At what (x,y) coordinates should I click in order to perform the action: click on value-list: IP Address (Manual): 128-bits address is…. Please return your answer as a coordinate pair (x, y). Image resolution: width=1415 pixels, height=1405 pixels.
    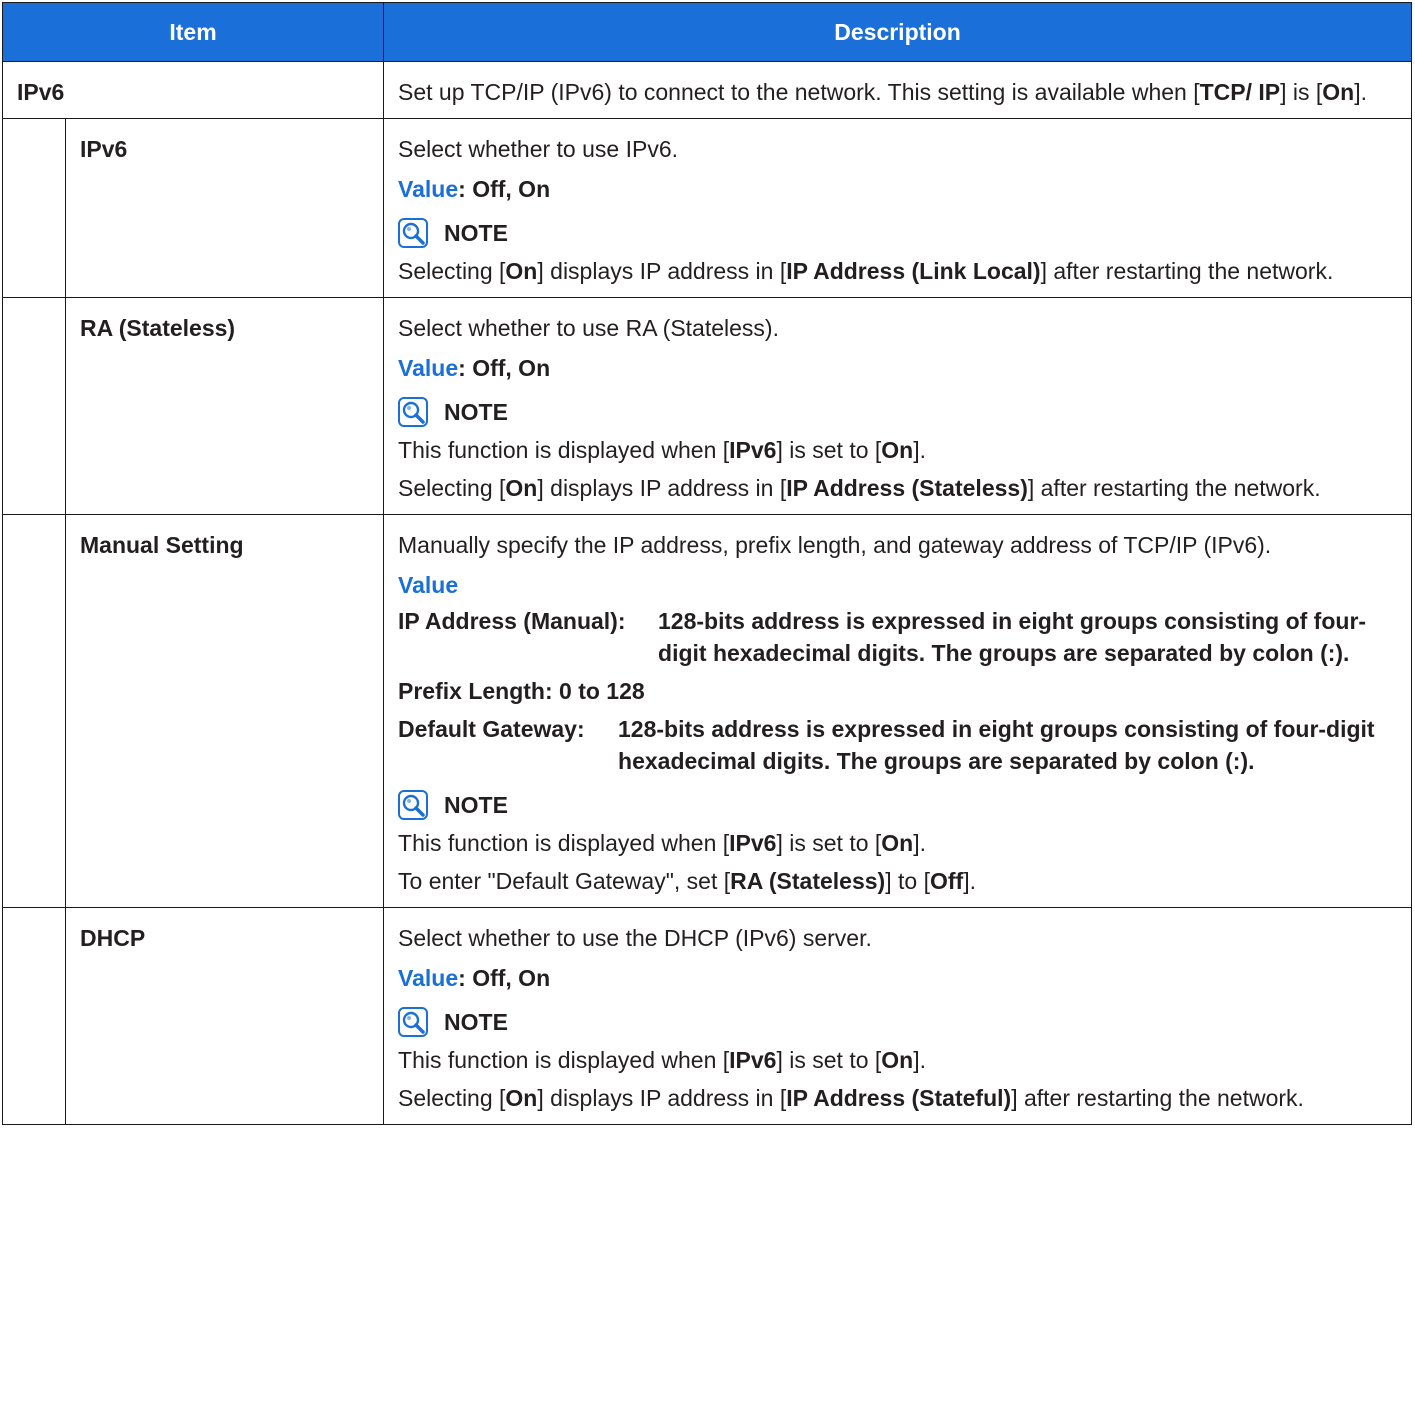
    Looking at the image, I should click on (897, 691).